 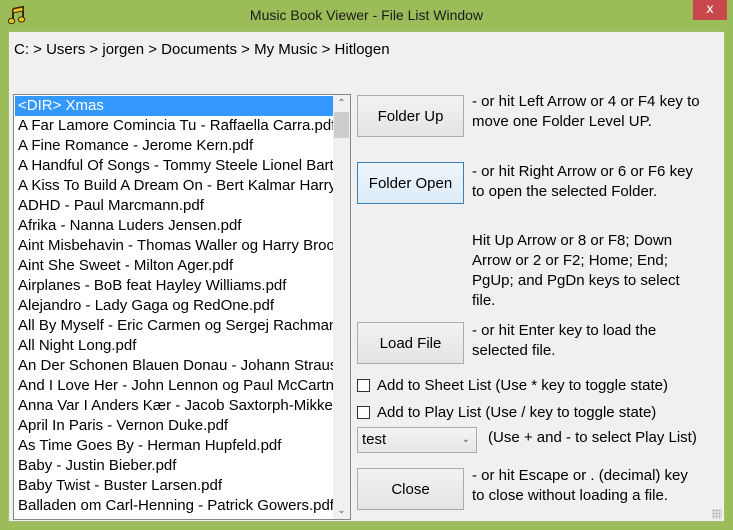 I want to click on close-icon: x, so click(x=710, y=9).